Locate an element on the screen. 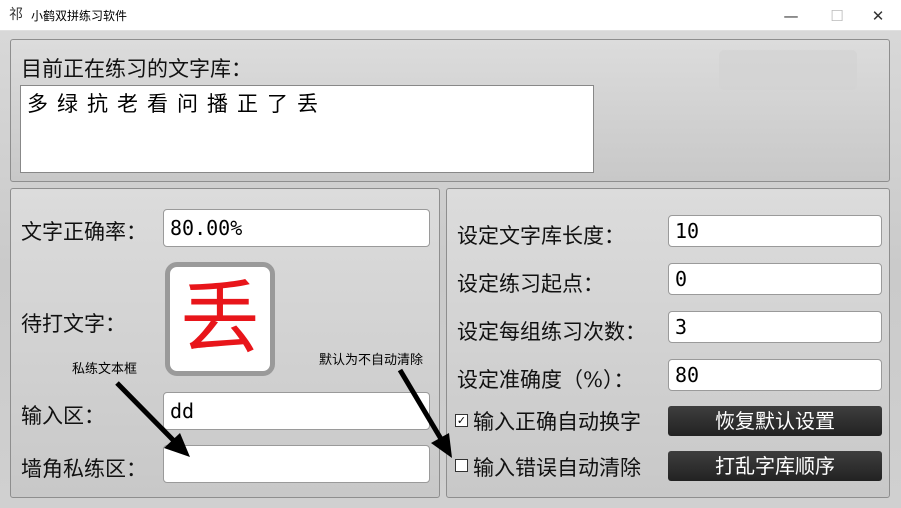 This screenshot has height=508, width=901. private-practice-field is located at coordinates (296, 464).